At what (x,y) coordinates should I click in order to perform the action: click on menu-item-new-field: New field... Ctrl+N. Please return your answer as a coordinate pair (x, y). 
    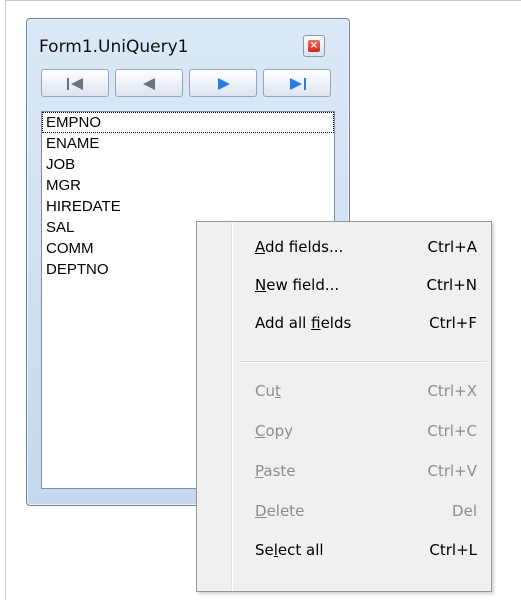
    Looking at the image, I should click on (344, 285).